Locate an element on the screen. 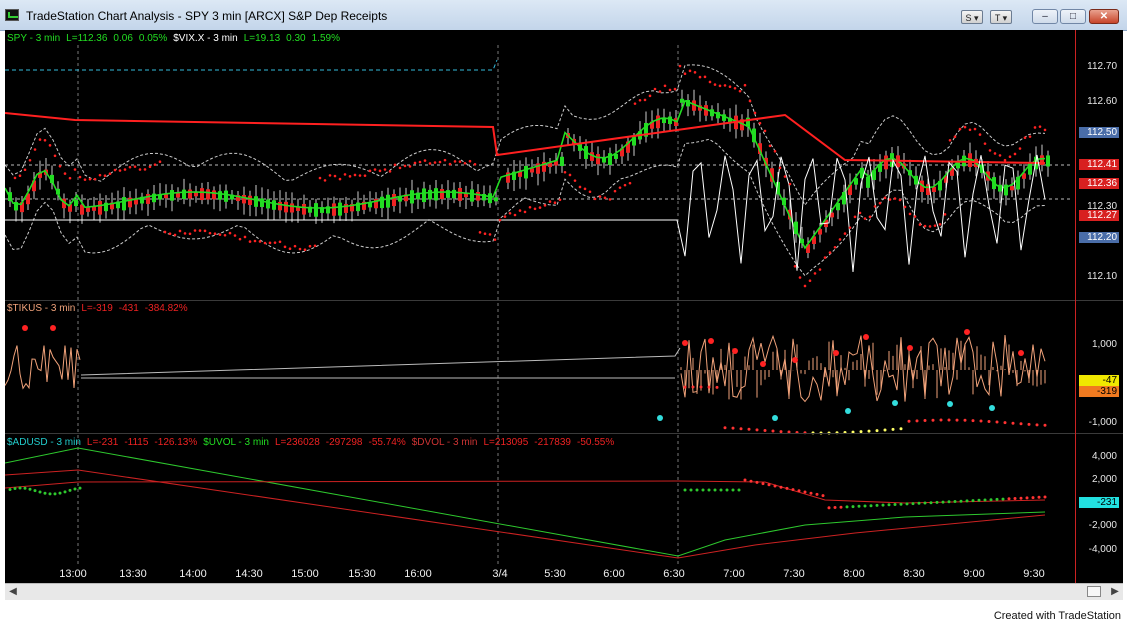 The image size is (1127, 624). close-button: ✕ is located at coordinates (1104, 16).